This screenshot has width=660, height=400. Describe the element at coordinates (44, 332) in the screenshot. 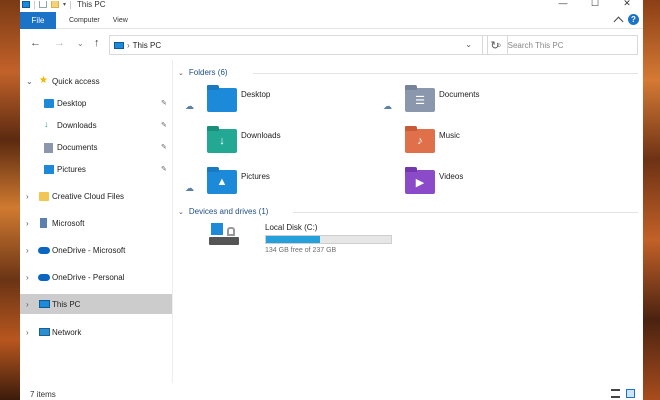

I see `network-icon` at that location.